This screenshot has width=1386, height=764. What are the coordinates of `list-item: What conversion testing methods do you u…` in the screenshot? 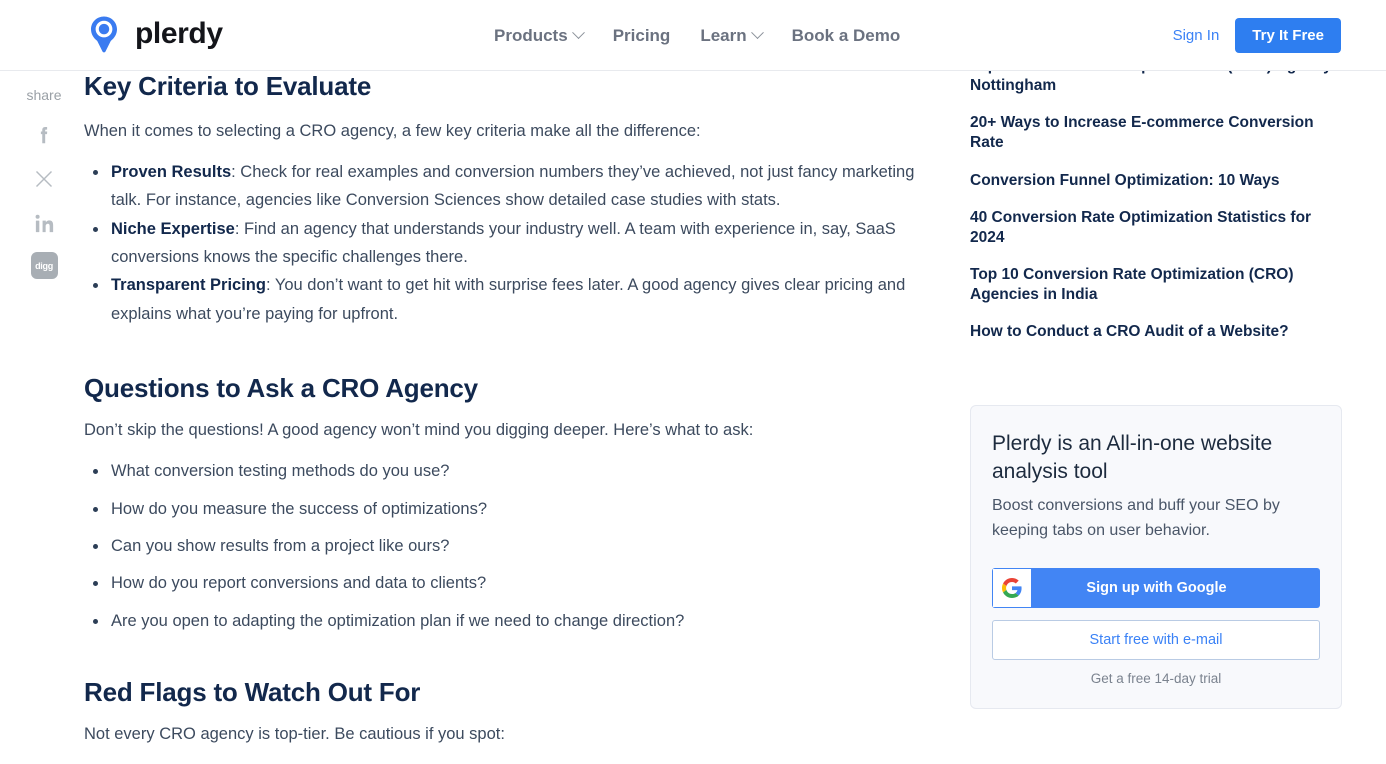 It's located at (506, 471).